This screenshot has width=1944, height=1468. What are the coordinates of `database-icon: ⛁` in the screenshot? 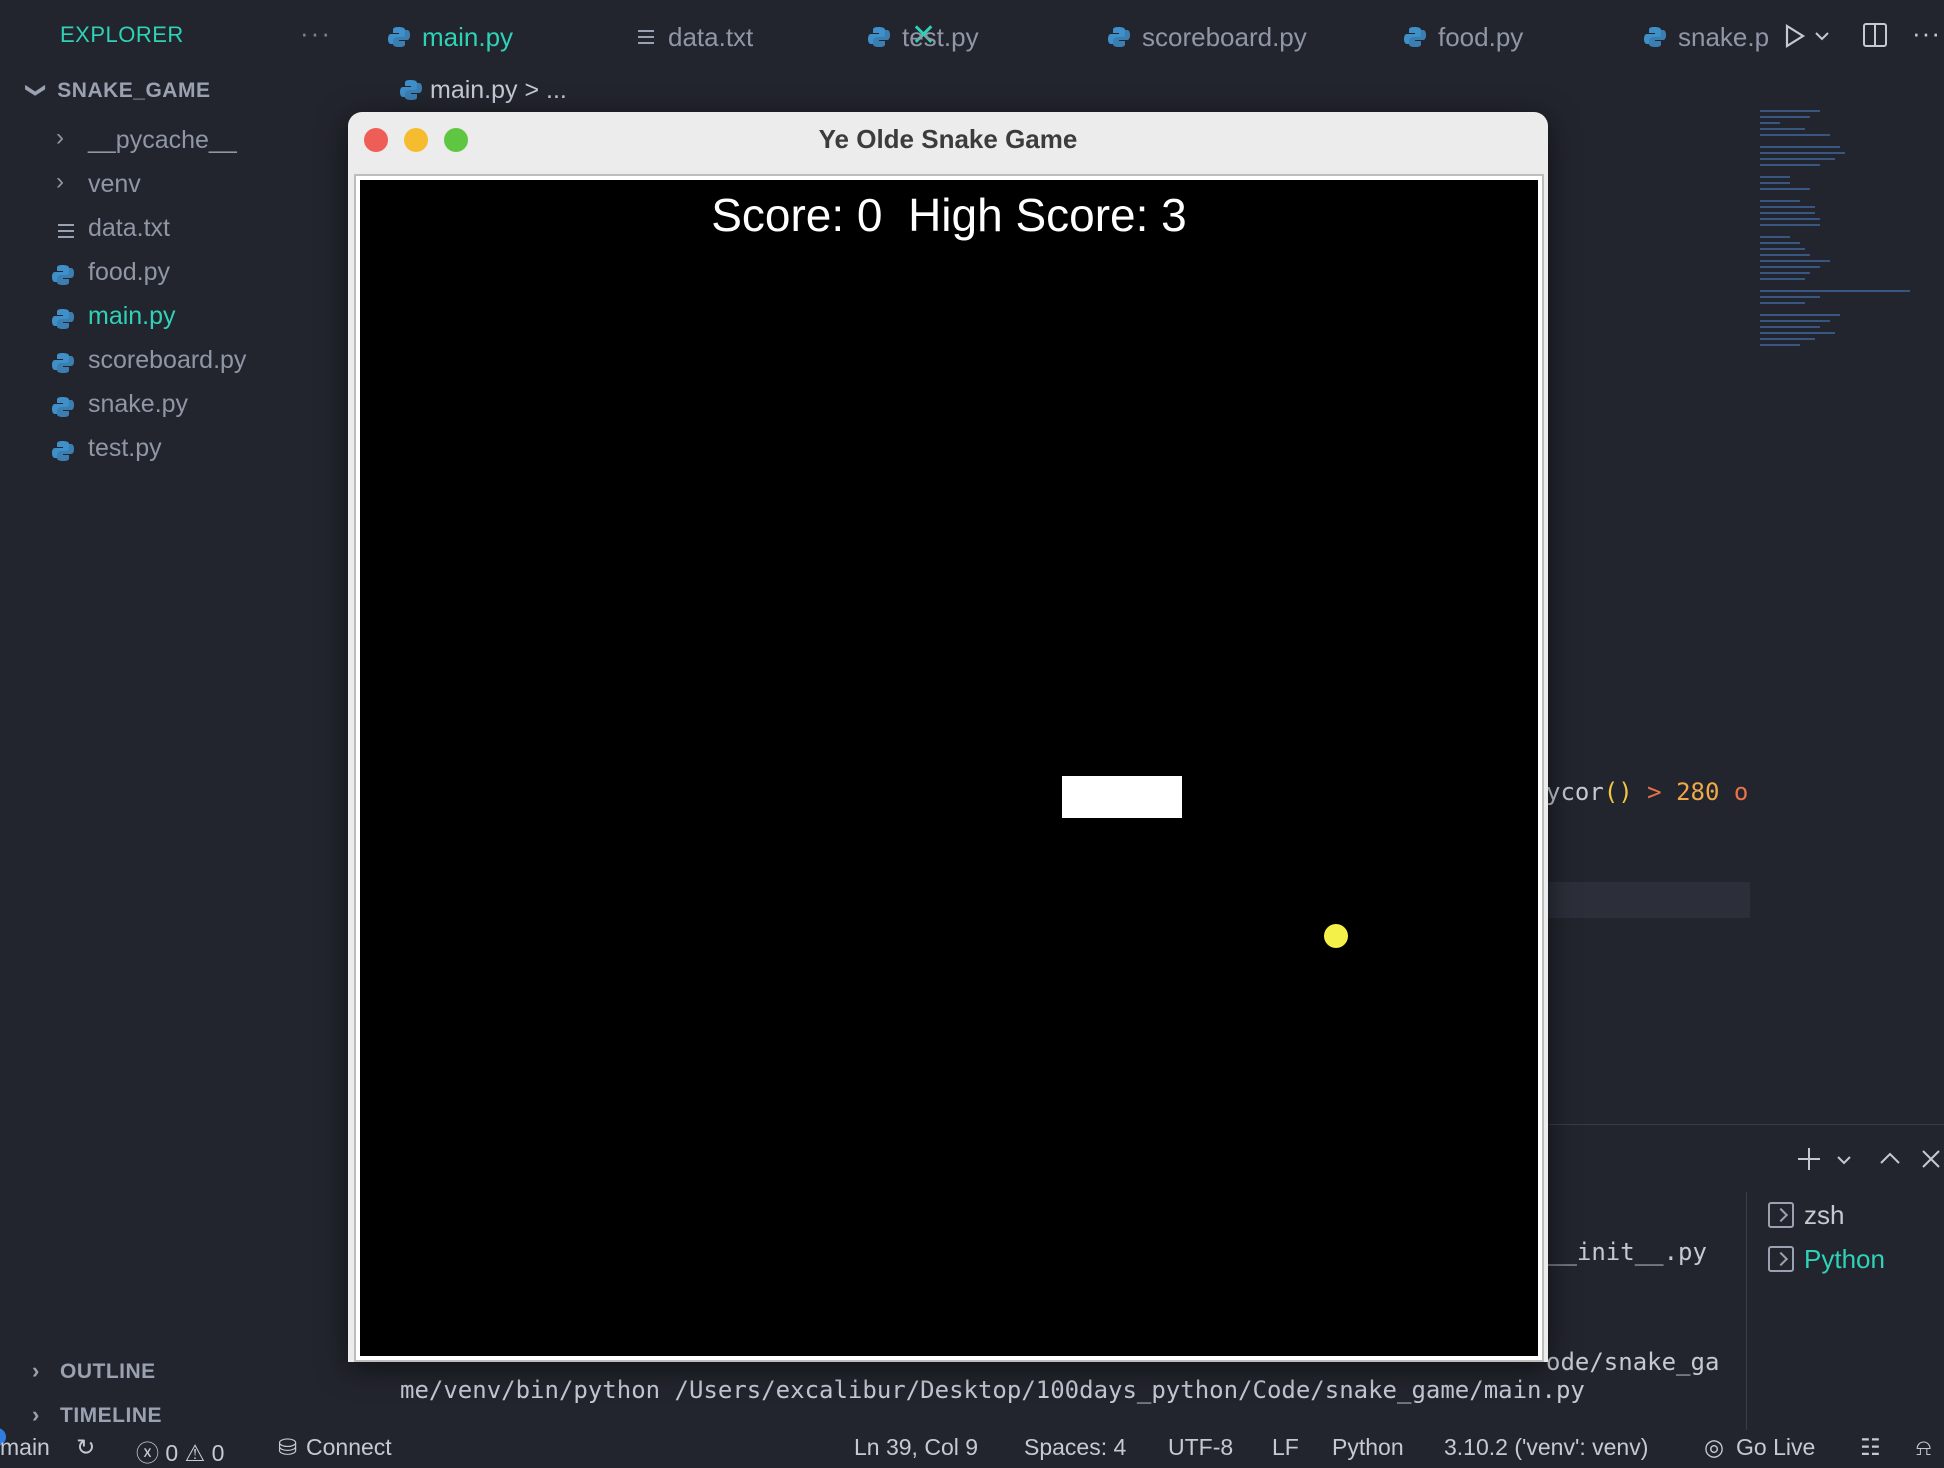 It's located at (287, 1447).